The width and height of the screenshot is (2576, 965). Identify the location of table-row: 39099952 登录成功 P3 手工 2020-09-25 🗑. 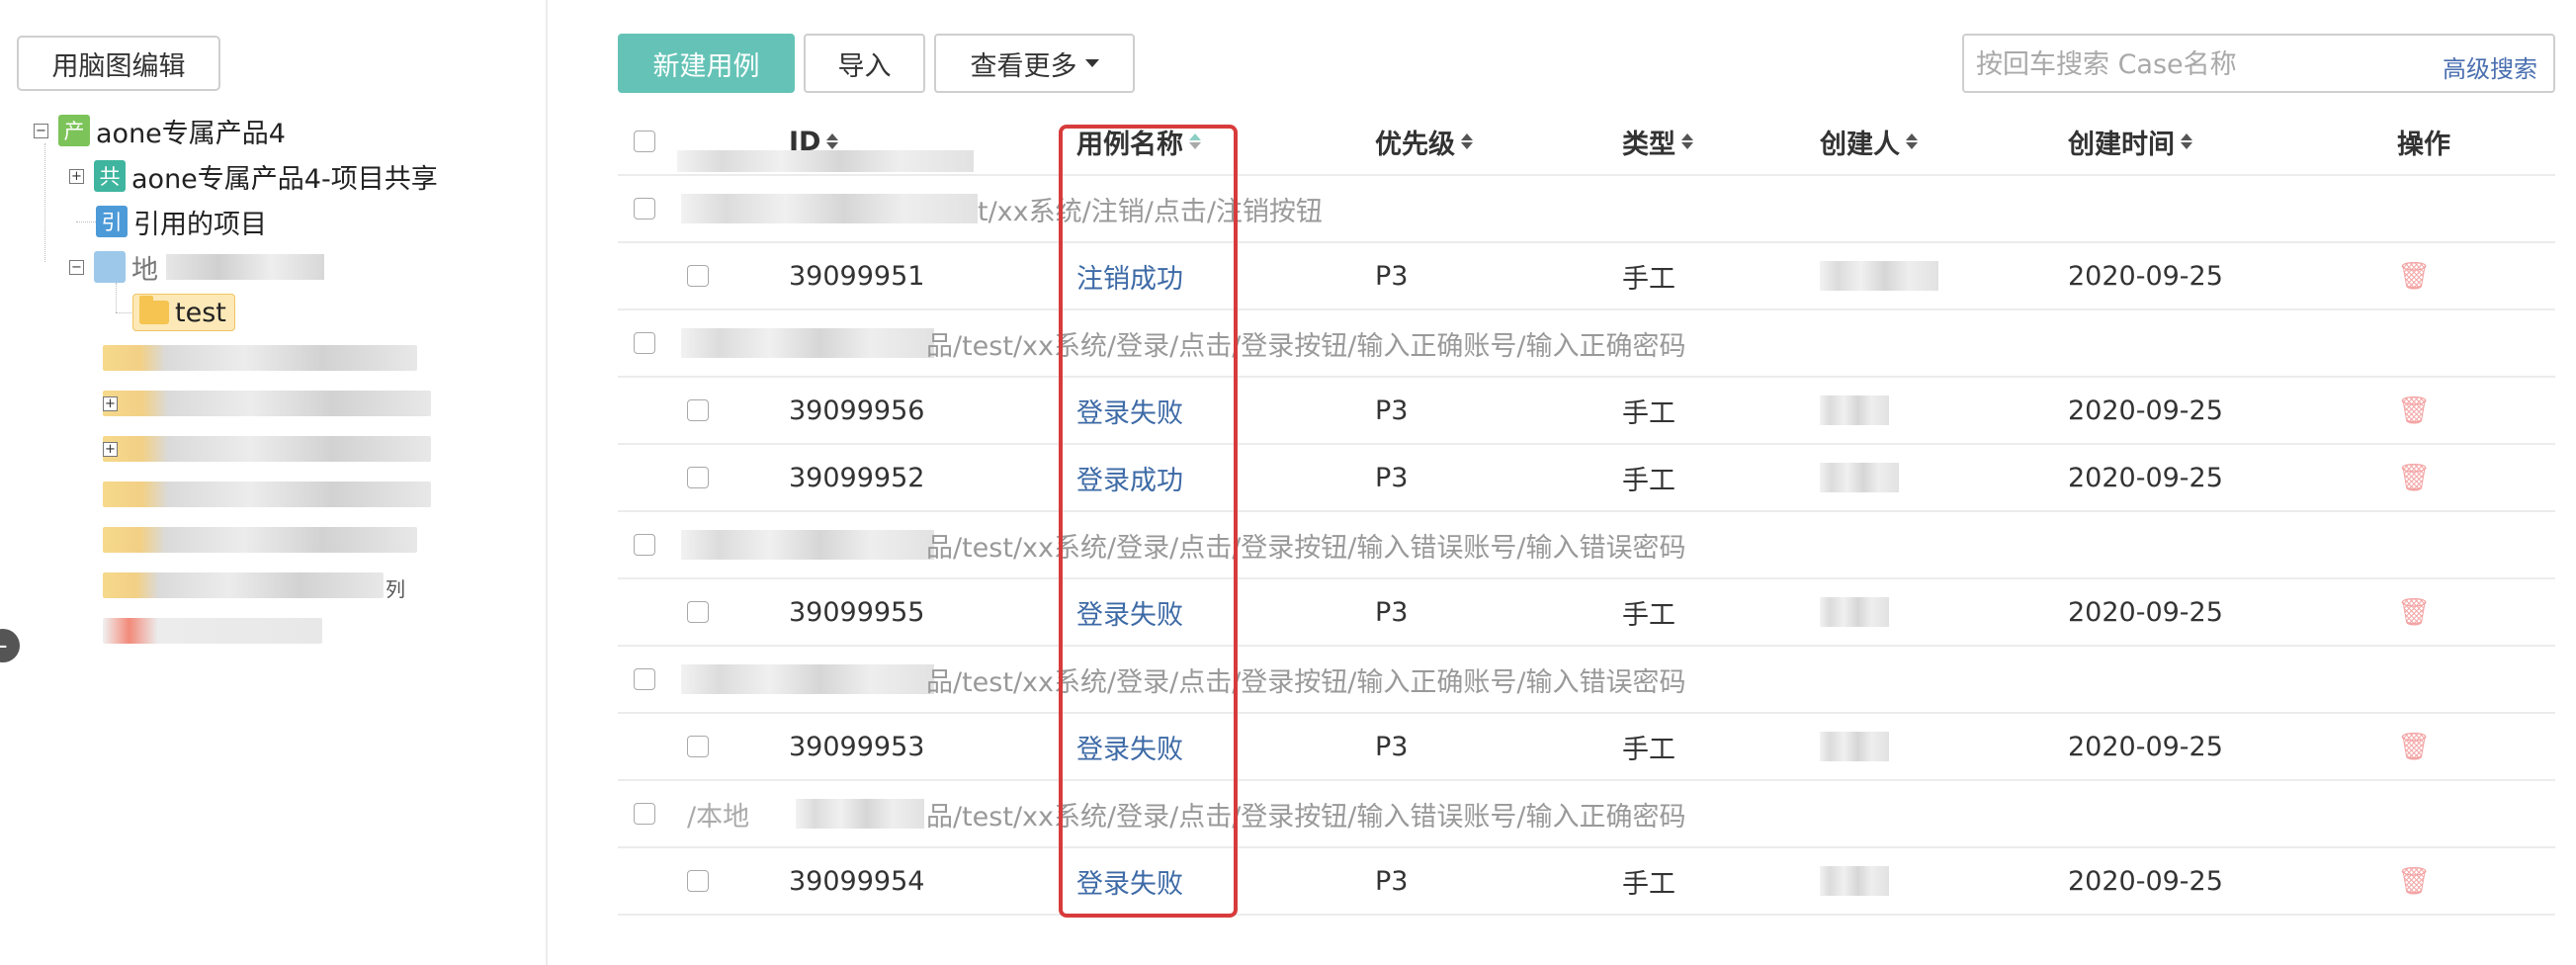
(1586, 479).